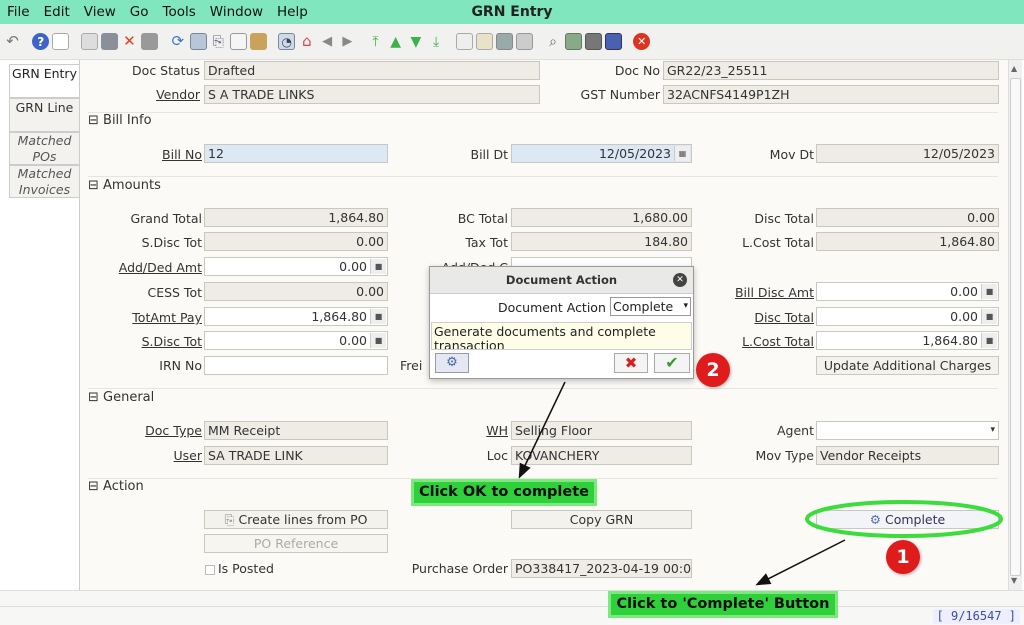 Image resolution: width=1024 pixels, height=625 pixels. I want to click on zoom-icon, so click(484, 41).